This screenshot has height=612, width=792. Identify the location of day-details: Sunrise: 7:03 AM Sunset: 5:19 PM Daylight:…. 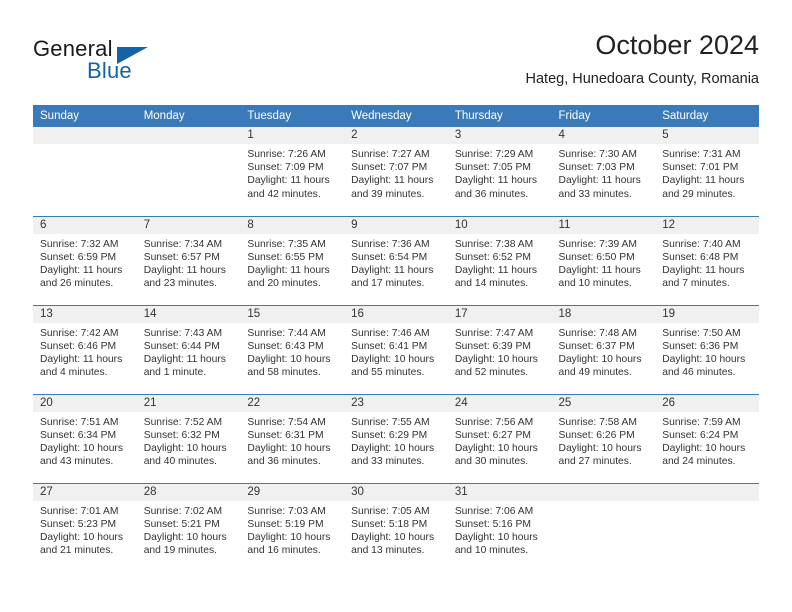
(292, 529).